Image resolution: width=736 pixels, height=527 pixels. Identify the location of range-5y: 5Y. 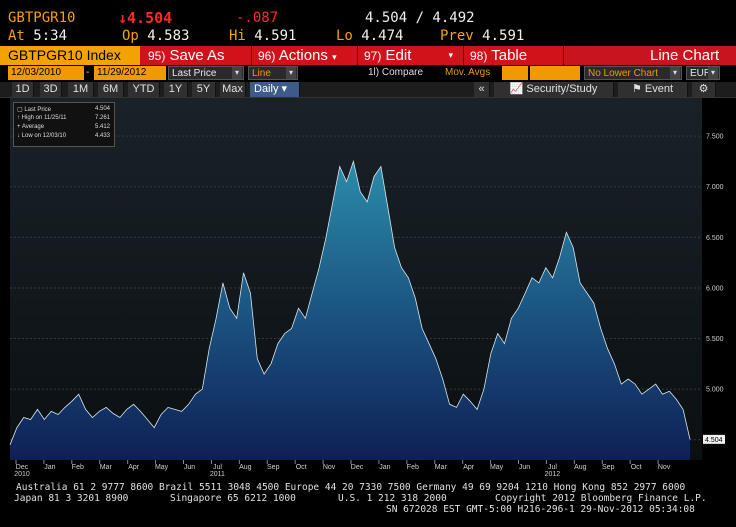
(204, 89).